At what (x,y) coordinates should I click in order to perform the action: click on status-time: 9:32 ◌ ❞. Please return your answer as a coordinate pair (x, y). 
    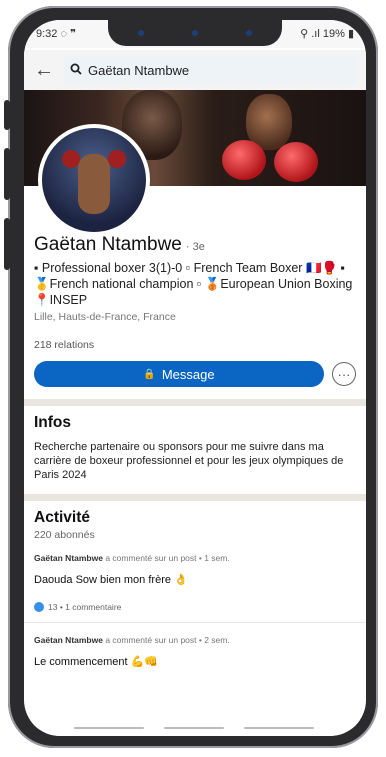
    Looking at the image, I should click on (56, 34).